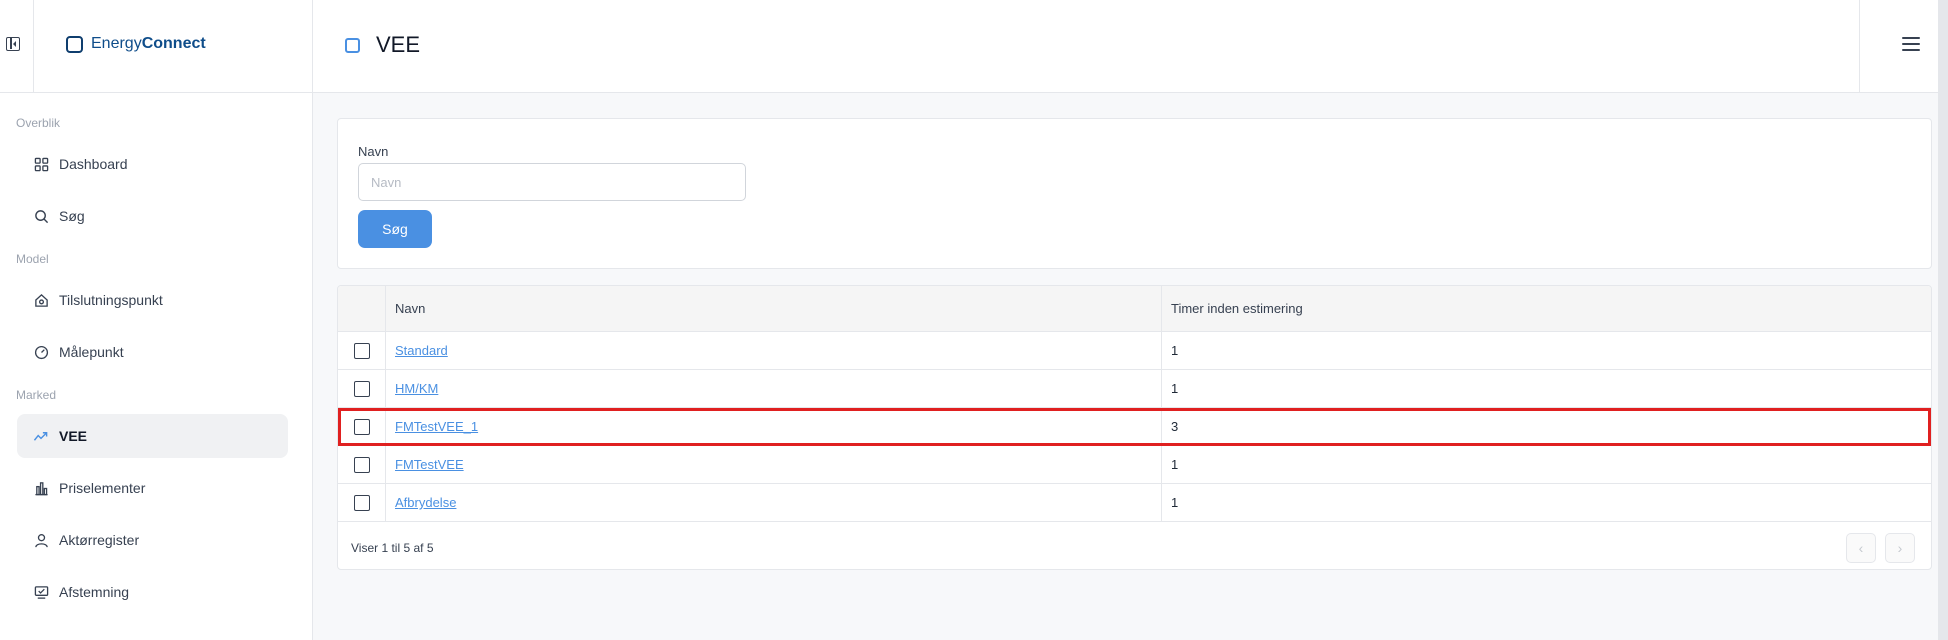  I want to click on sidebar-item-label: VEE, so click(73, 436).